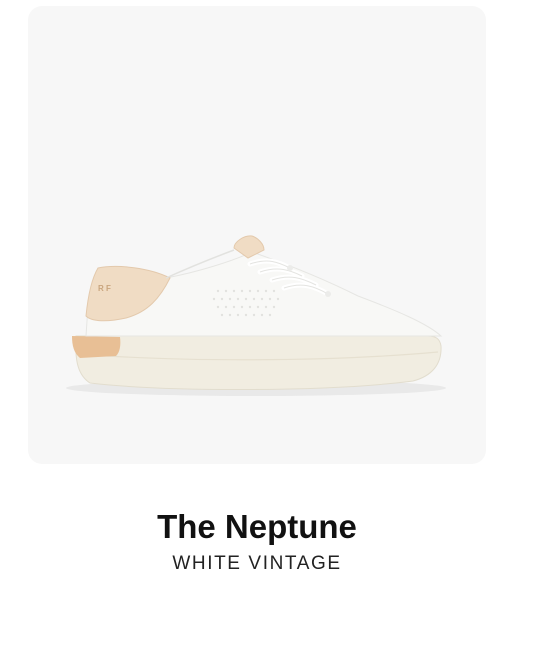 The image size is (540, 668). I want to click on svg-text: R F, so click(104, 288).